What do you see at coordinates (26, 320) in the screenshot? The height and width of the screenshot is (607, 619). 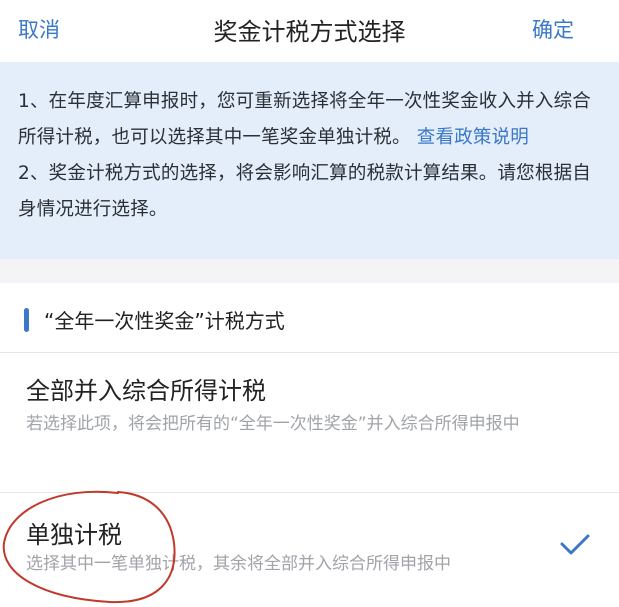 I see `section-accent-bar` at bounding box center [26, 320].